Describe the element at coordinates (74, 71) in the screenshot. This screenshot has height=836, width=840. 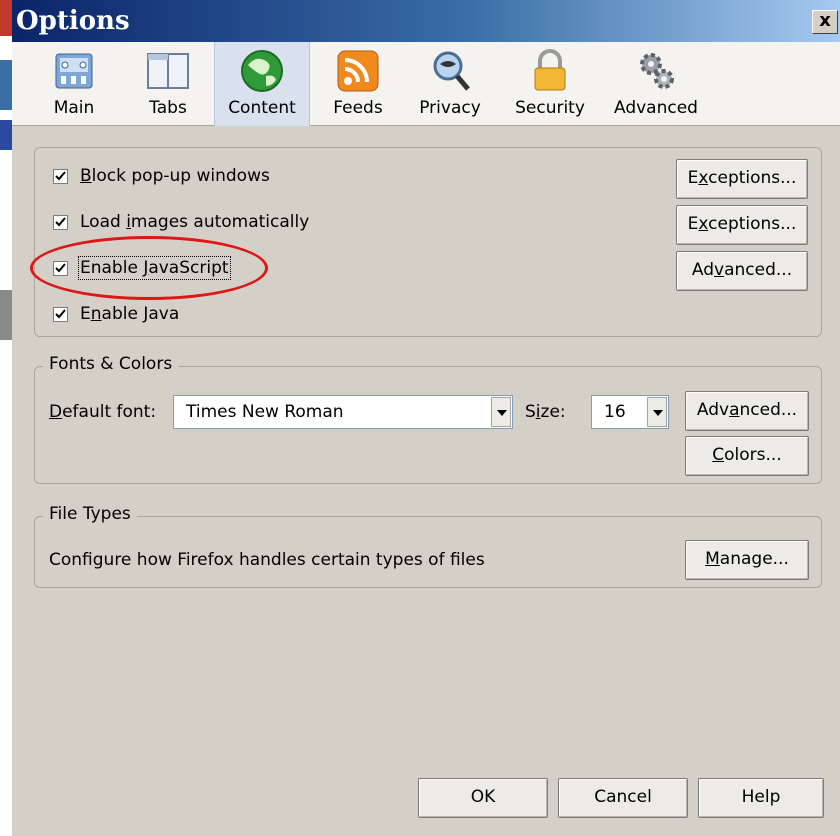
I see `main-panel-icon` at that location.